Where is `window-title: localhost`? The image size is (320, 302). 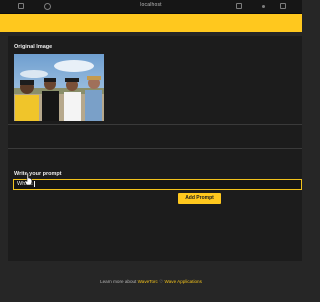
window-title: localhost is located at coordinates (151, 5).